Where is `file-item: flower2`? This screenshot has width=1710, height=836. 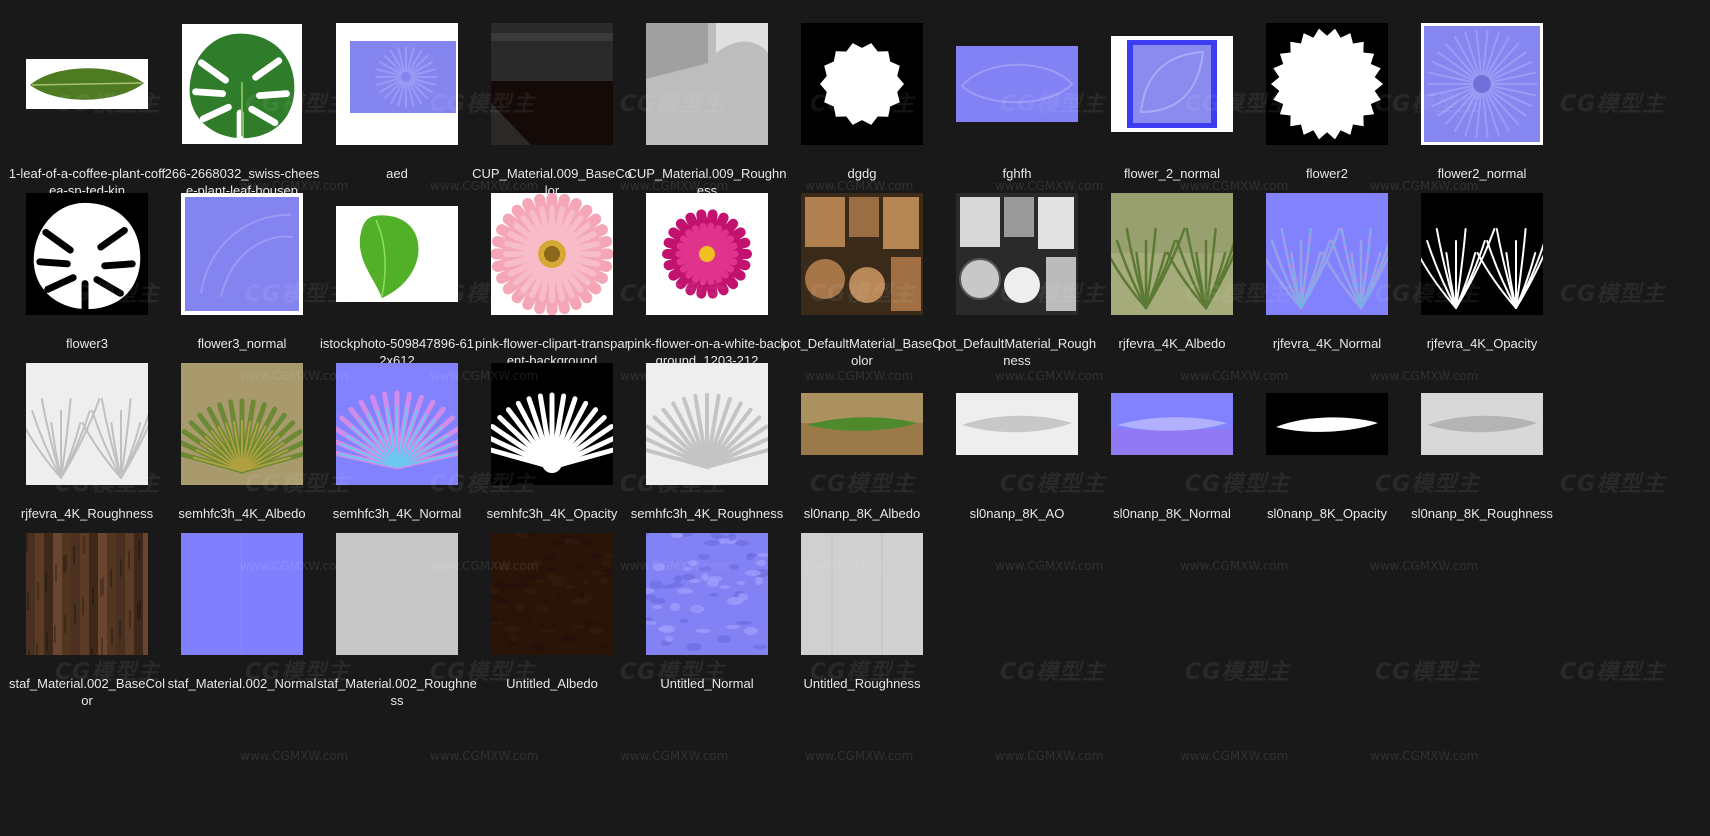
file-item: flower2 is located at coordinates (1327, 93).